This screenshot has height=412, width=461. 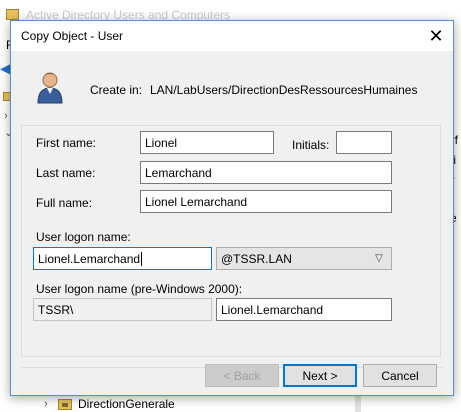 What do you see at coordinates (142, 258) in the screenshot?
I see `text-caret` at bounding box center [142, 258].